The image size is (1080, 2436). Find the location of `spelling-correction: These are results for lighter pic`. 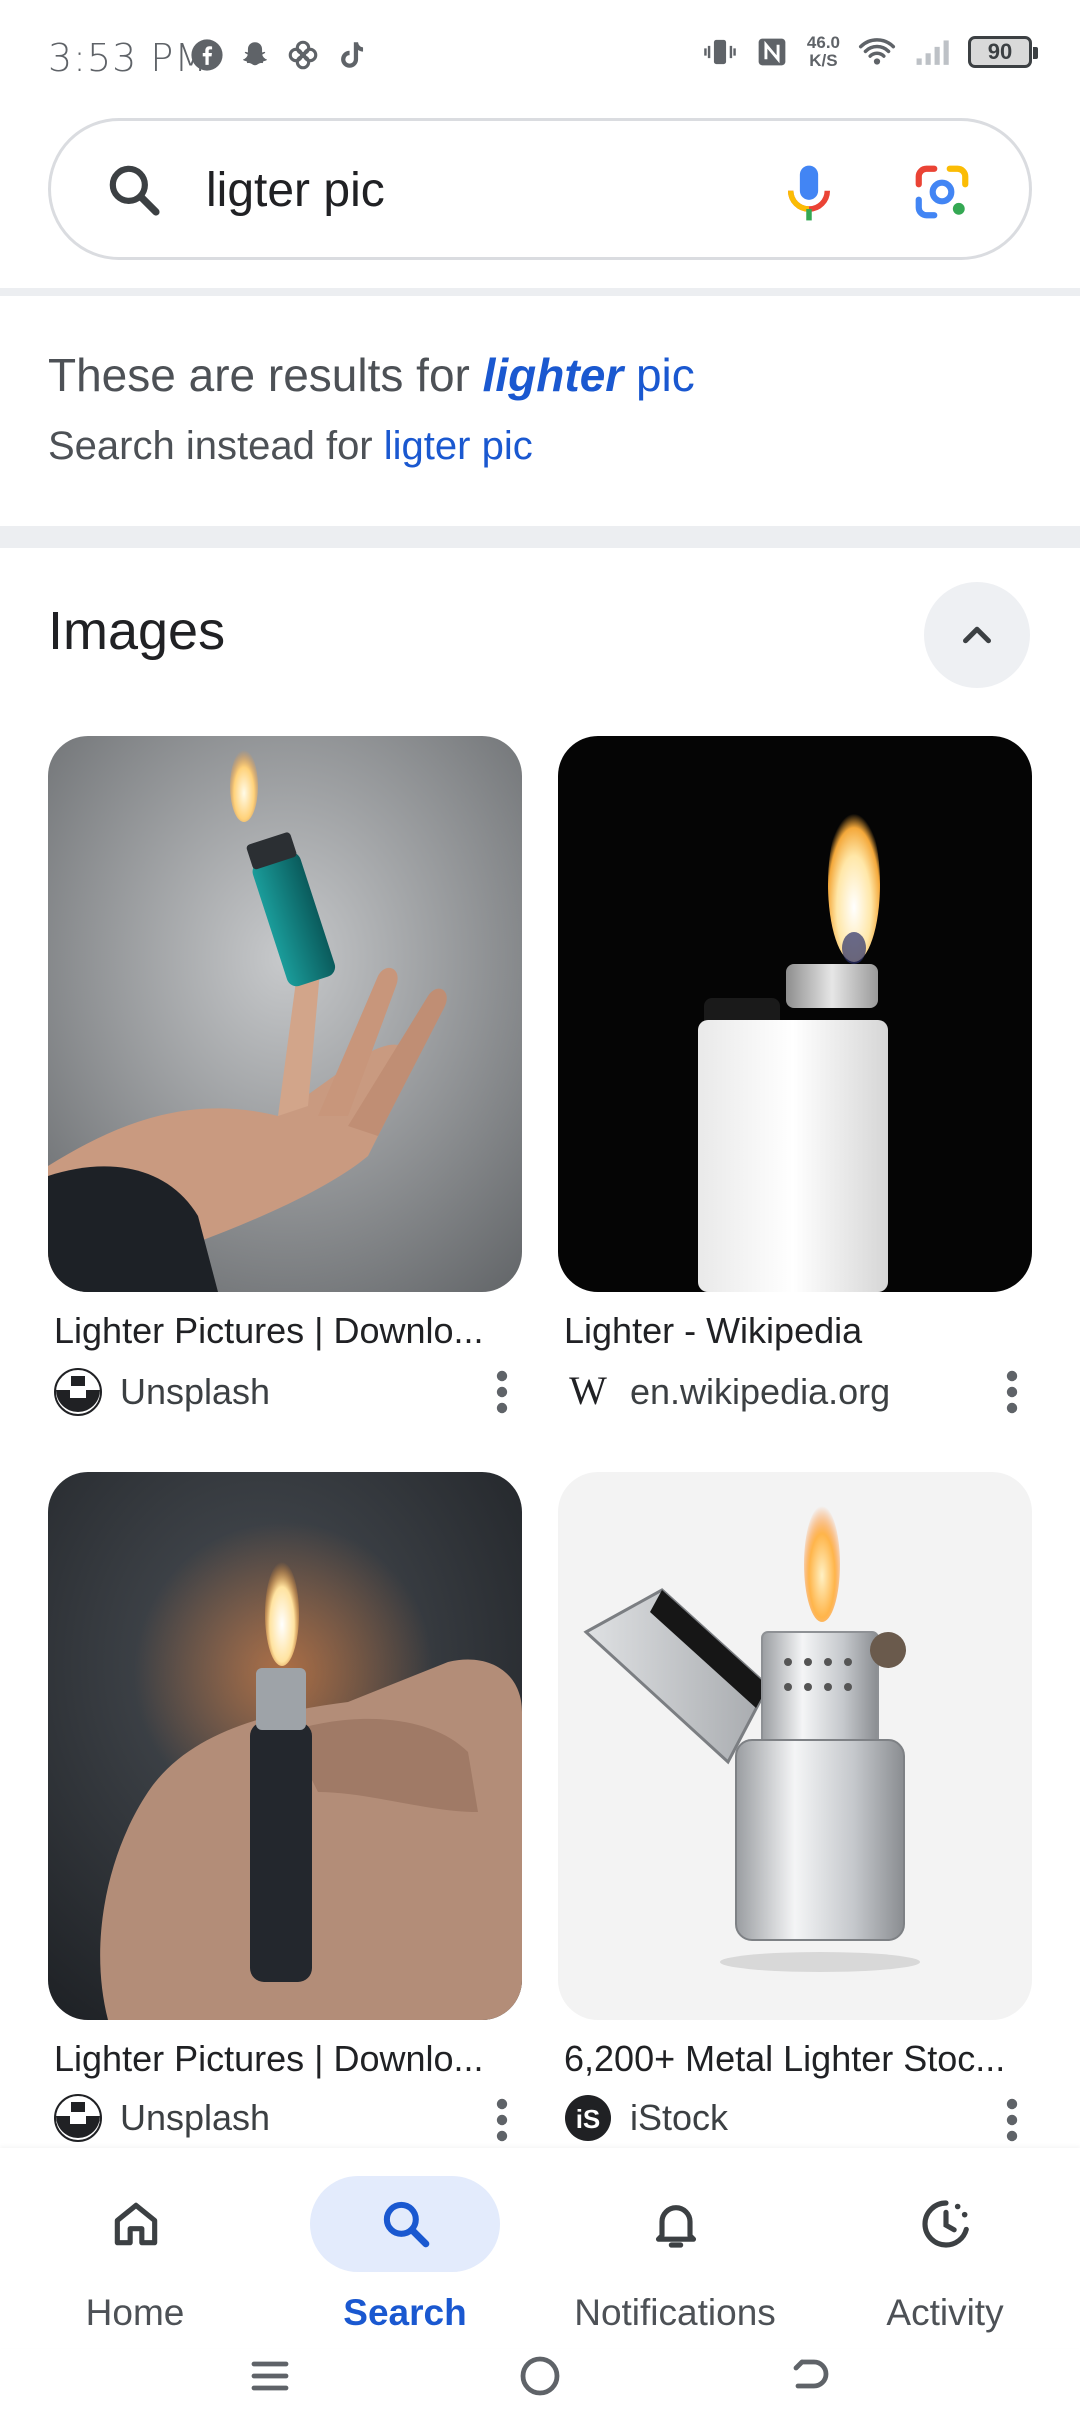

spelling-correction: These are results for lighter pic is located at coordinates (371, 375).